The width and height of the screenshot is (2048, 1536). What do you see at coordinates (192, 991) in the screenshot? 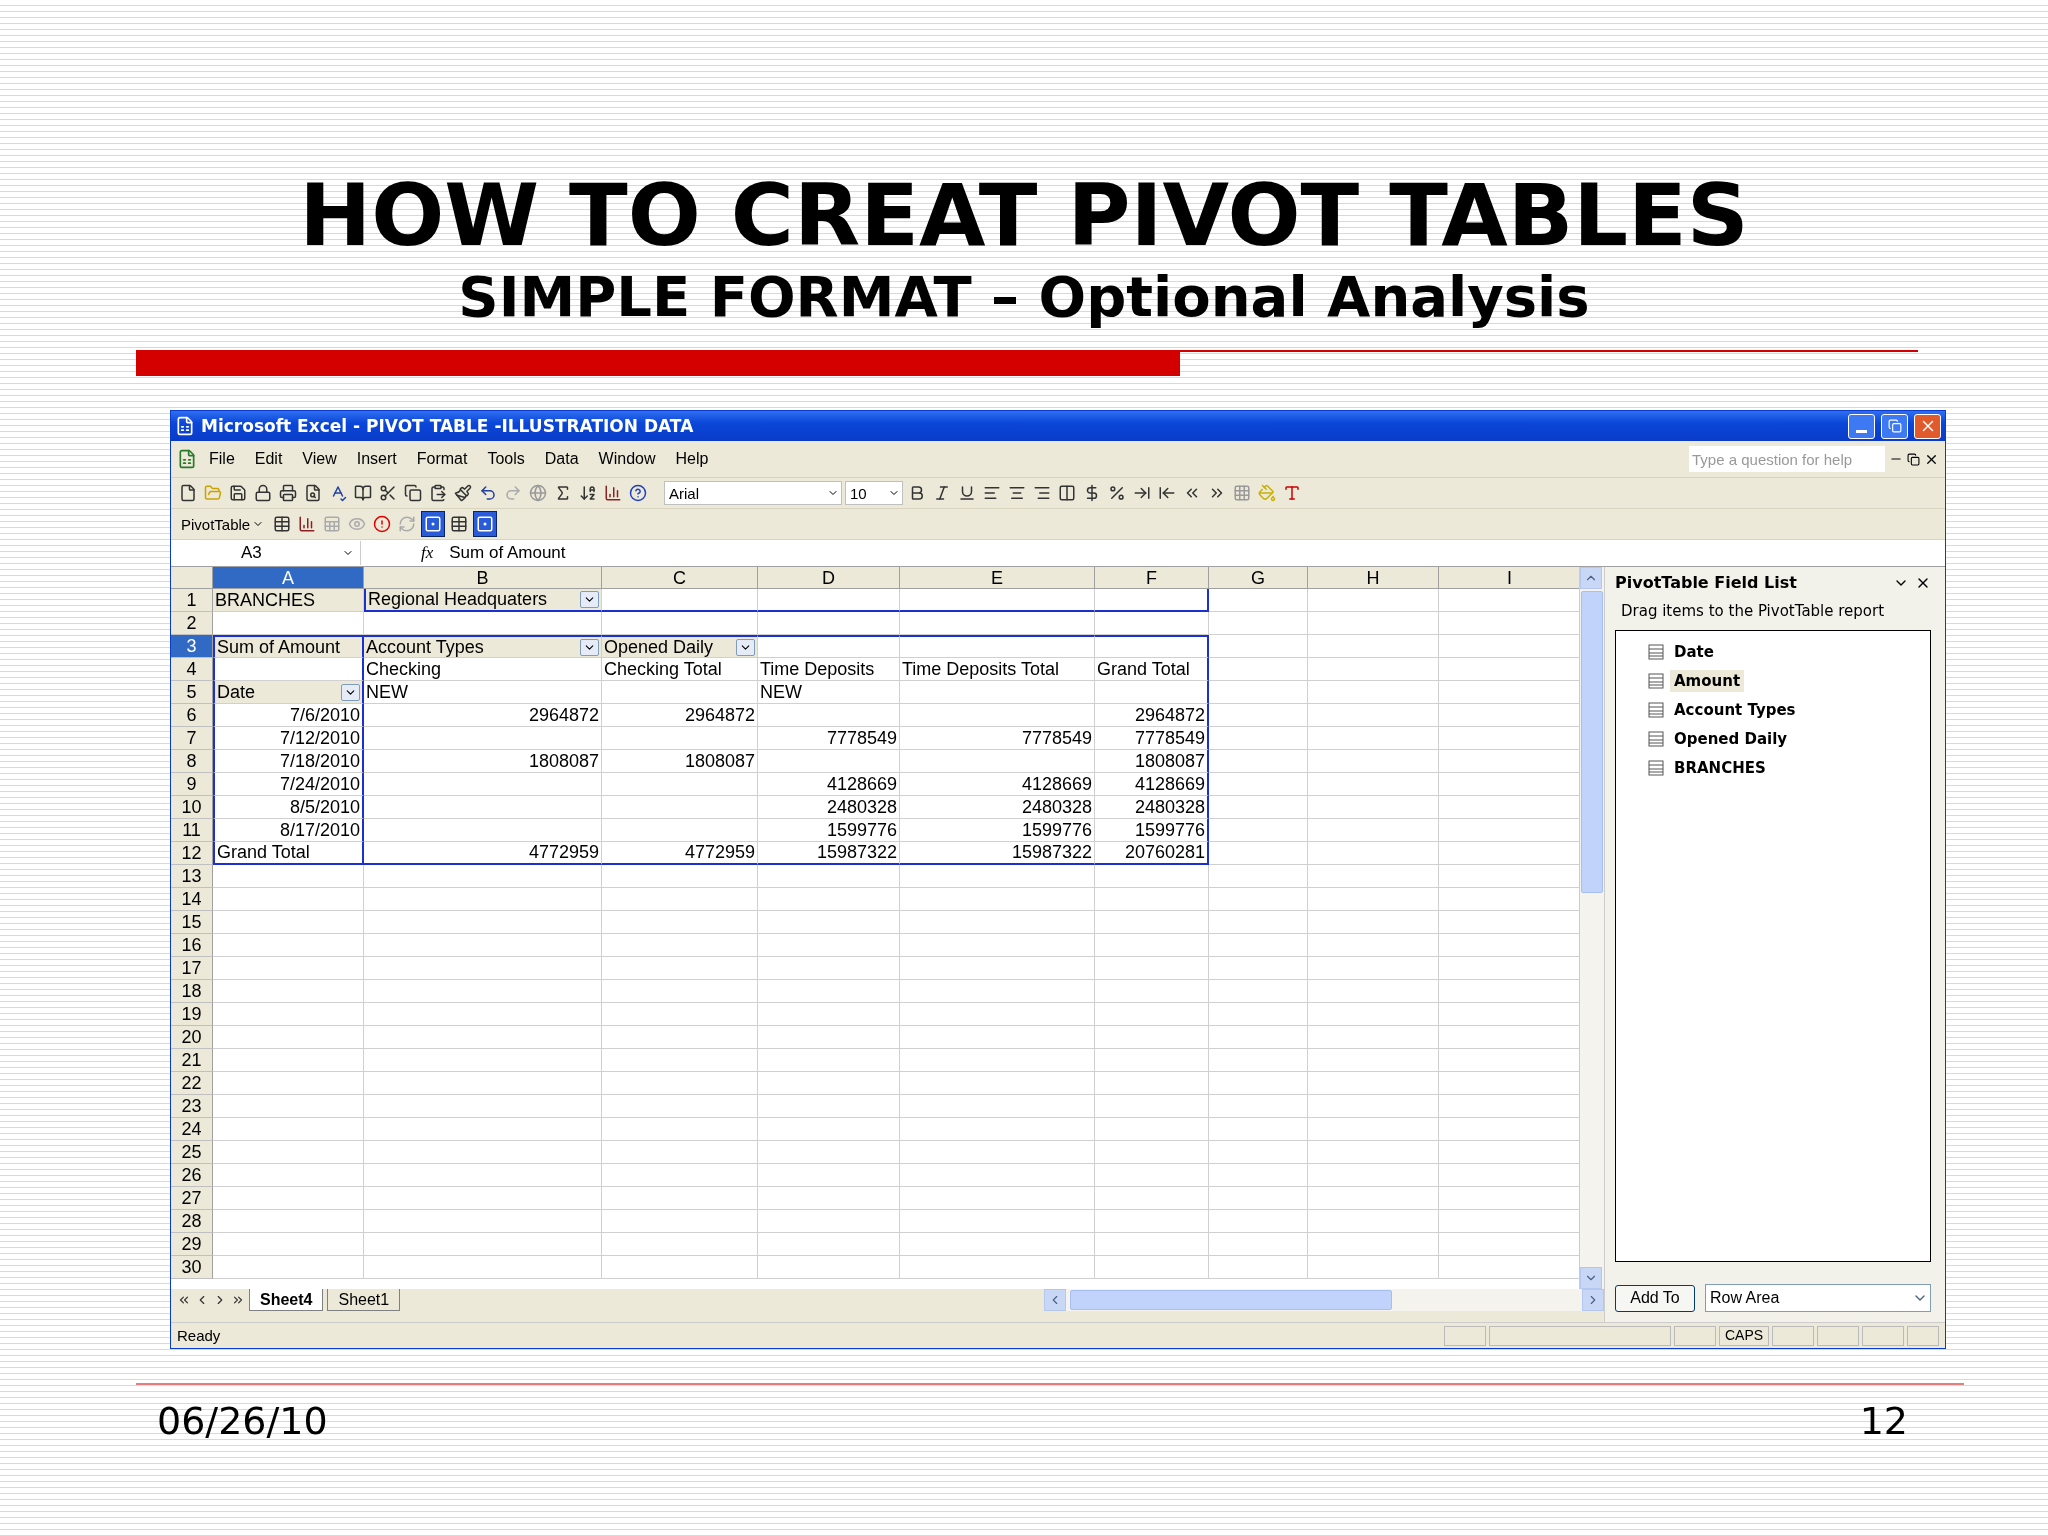
I see `row-header: 18` at bounding box center [192, 991].